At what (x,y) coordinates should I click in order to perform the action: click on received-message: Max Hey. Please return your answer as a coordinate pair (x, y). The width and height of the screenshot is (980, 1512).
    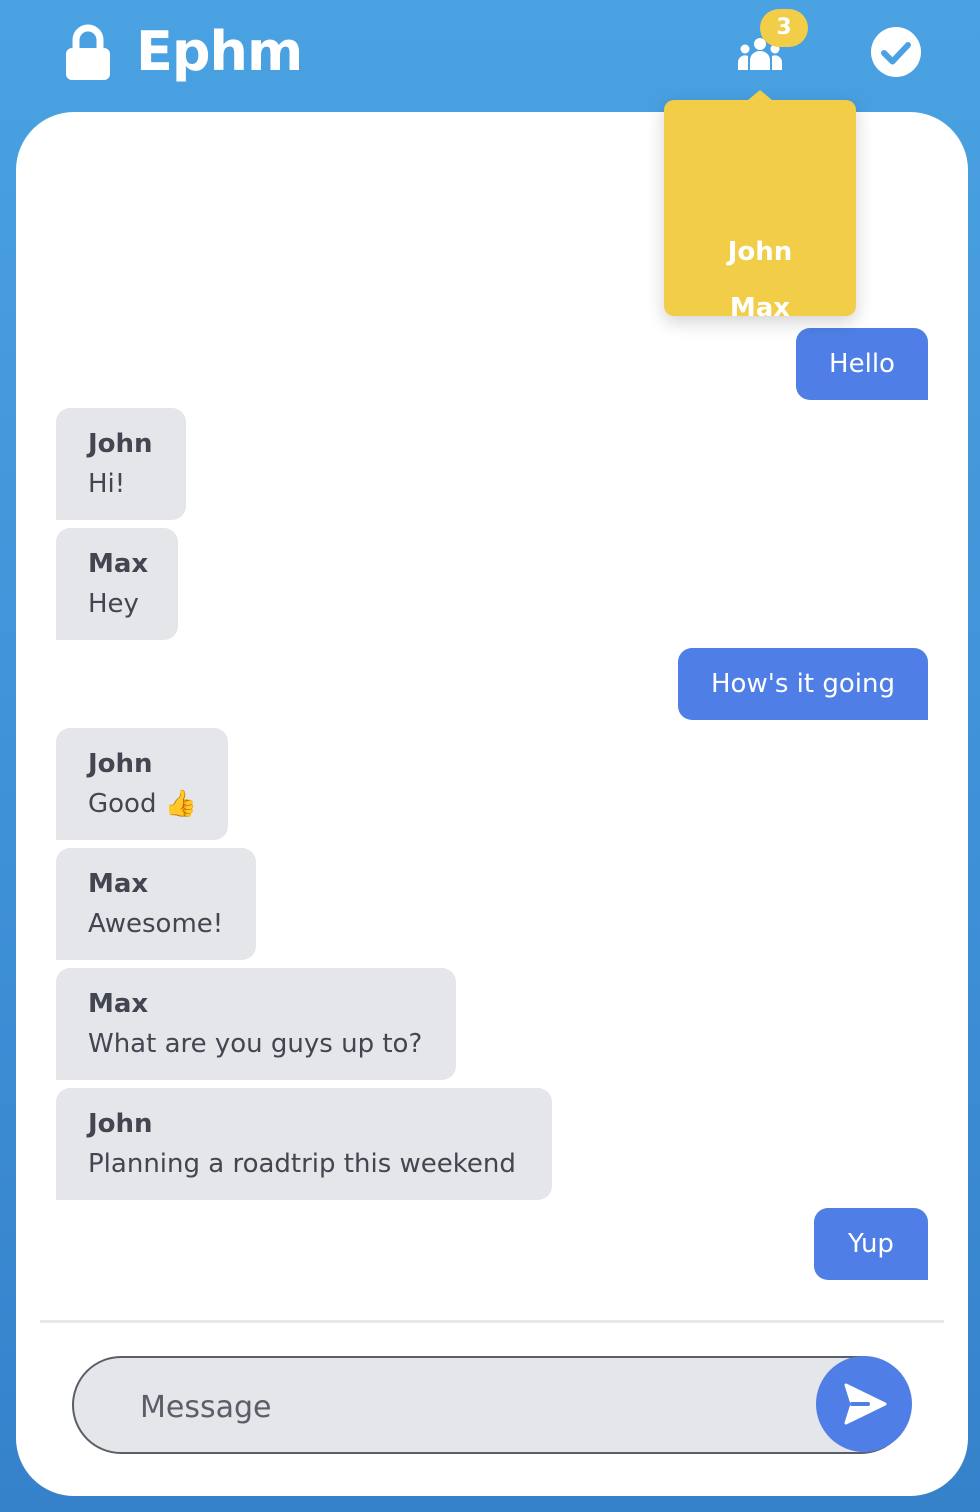
    Looking at the image, I should click on (117, 584).